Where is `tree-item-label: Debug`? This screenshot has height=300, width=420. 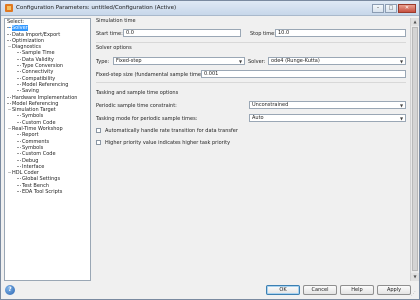
tree-item-label: Debug is located at coordinates (30, 160).